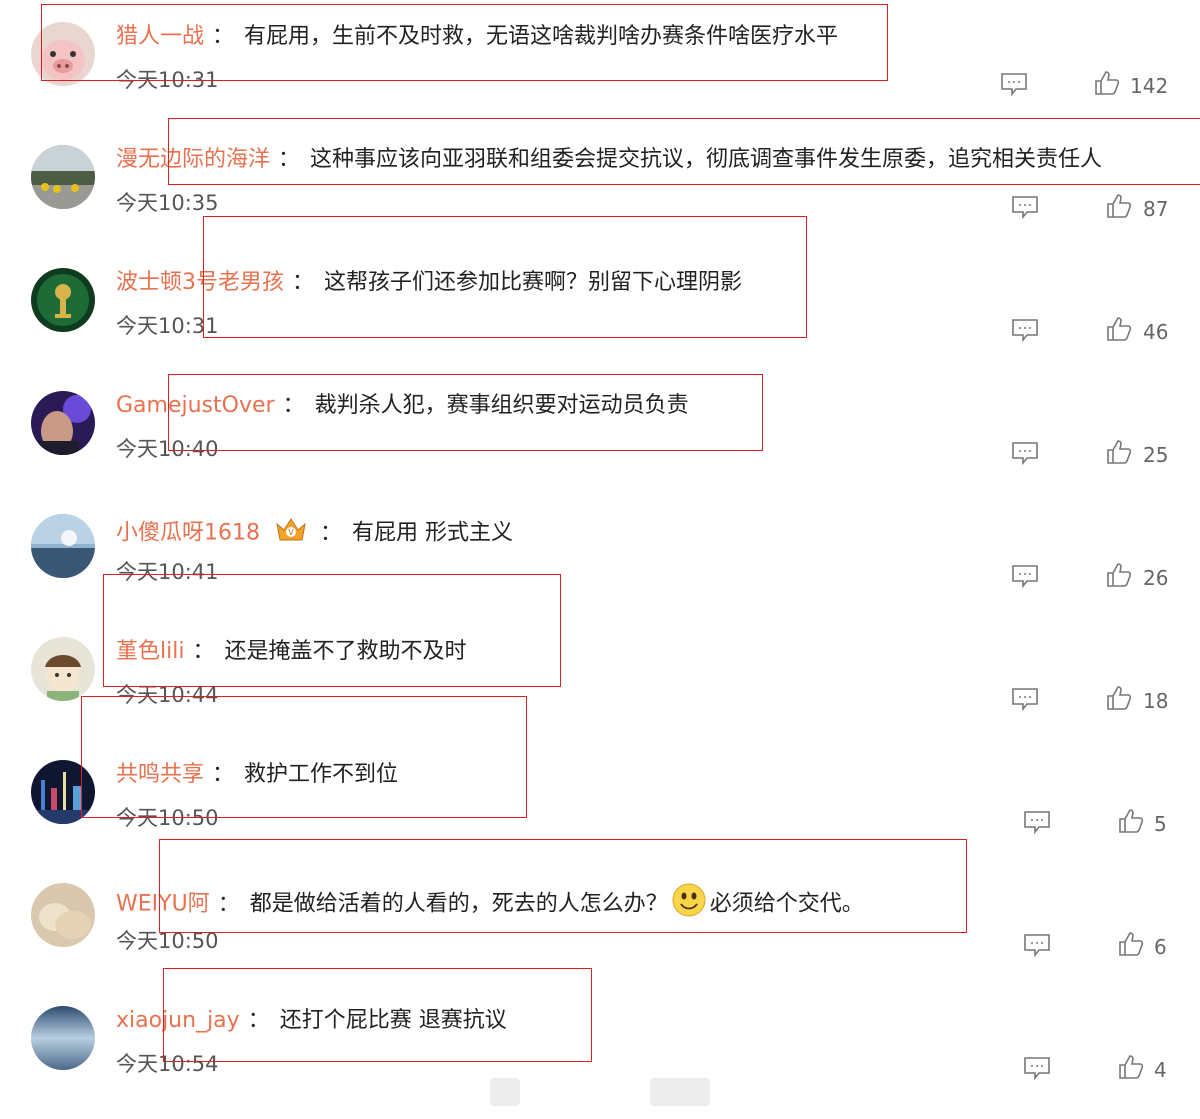 This screenshot has height=1119, width=1200. Describe the element at coordinates (1149, 86) in the screenshot. I see `like-count: 142` at that location.